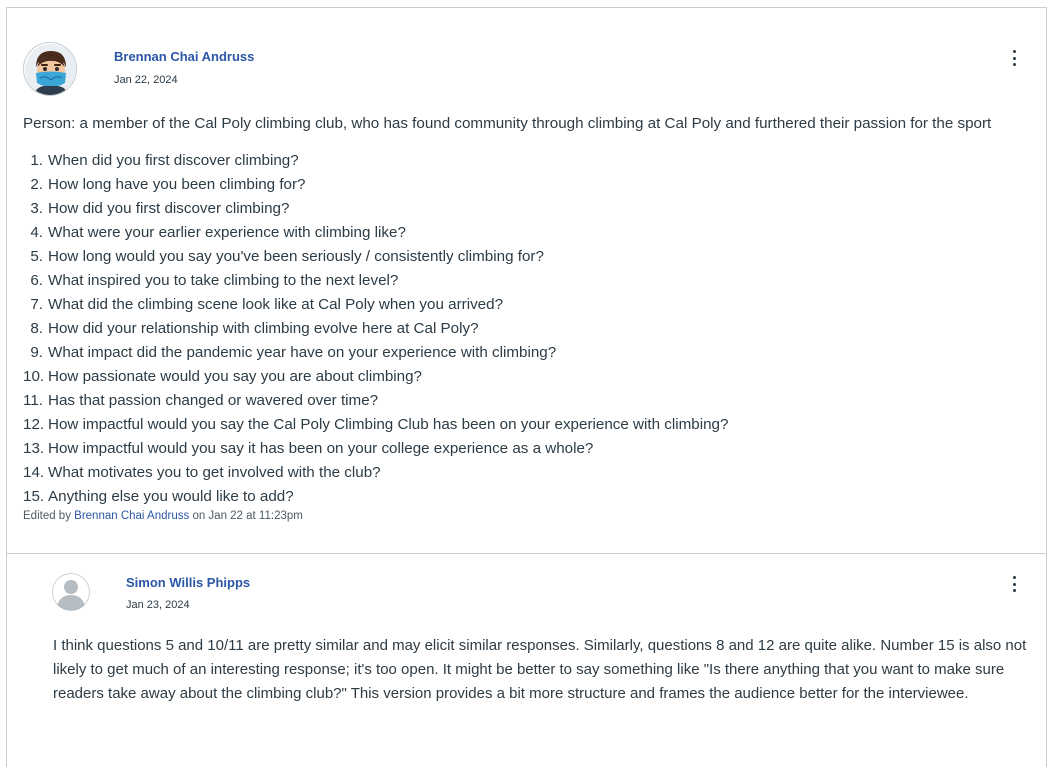 This screenshot has width=1050, height=774. What do you see at coordinates (146, 80) in the screenshot?
I see `post-date: Jan 22, 2024` at bounding box center [146, 80].